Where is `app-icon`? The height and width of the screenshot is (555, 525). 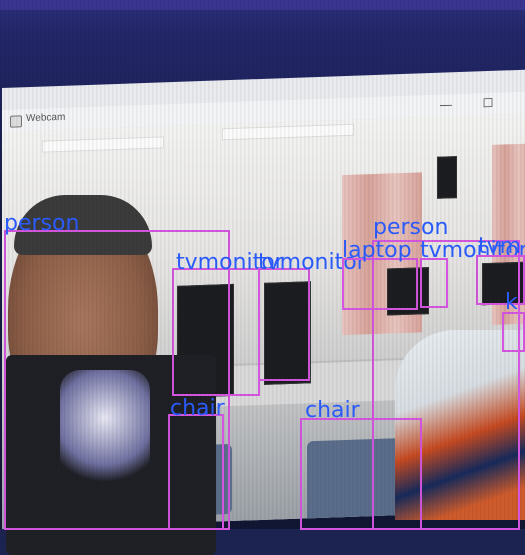 app-icon is located at coordinates (16, 121).